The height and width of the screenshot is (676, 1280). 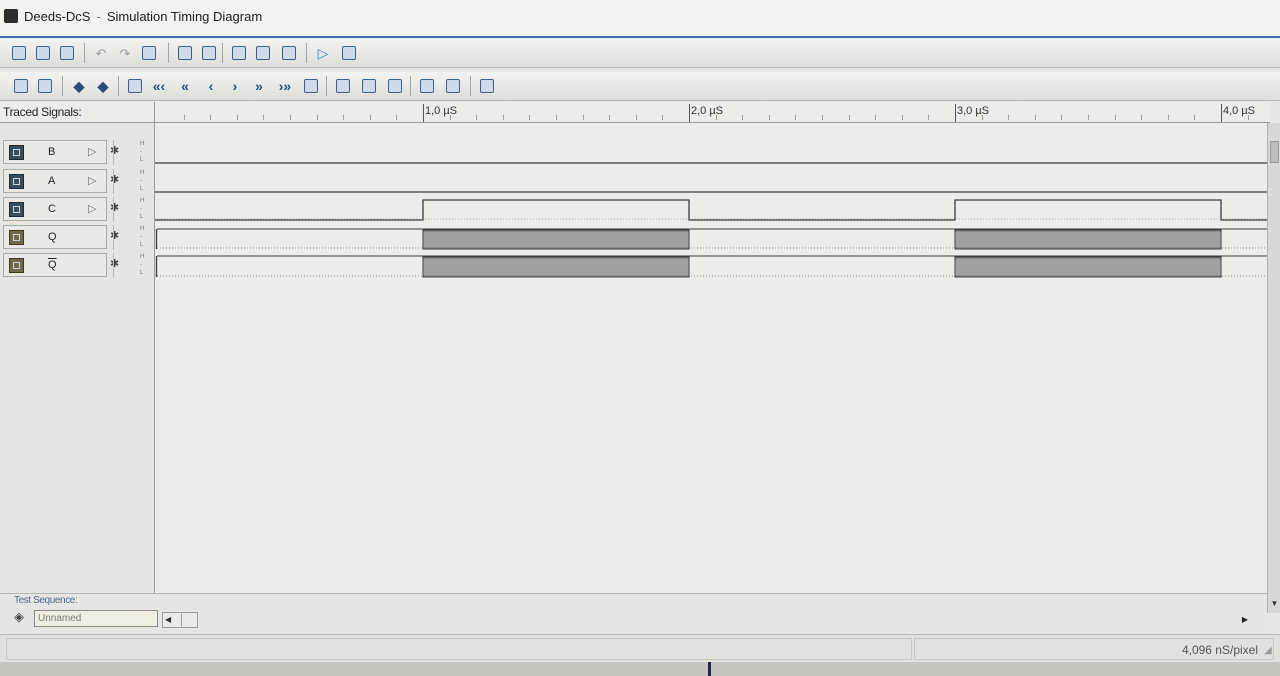 I want to click on zoom-fit-icon, so click(x=395, y=86).